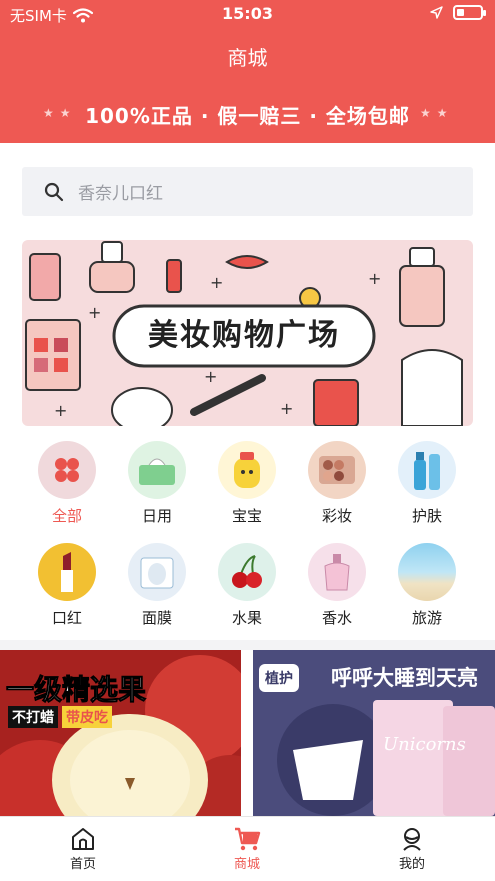 This screenshot has height=881, width=495. Describe the element at coordinates (120, 733) in the screenshot. I see `product-card-apple: 一级精选果 不打蜡 带皮吃` at that location.